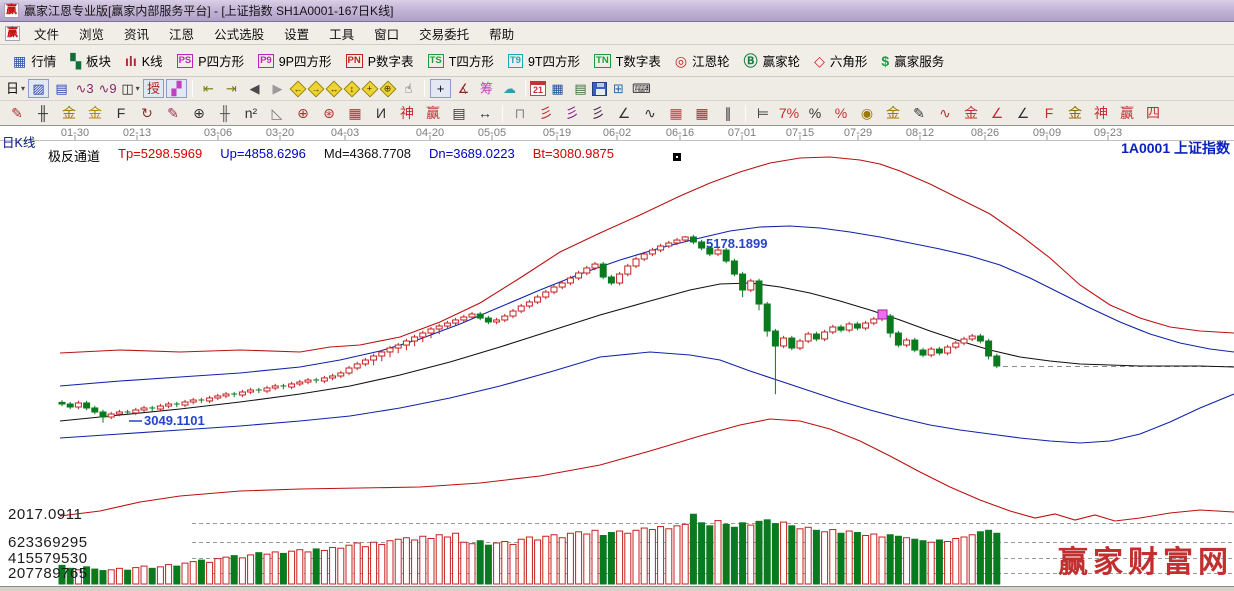 Image resolution: width=1234 pixels, height=591 pixels. What do you see at coordinates (1075, 113) in the screenshot?
I see `gold-angle-icon: 金` at bounding box center [1075, 113].